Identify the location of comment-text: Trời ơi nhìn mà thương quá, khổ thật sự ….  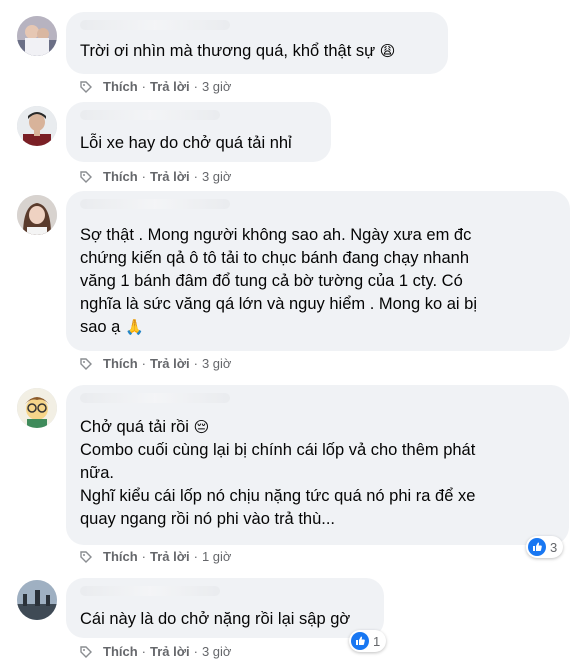
(257, 51).